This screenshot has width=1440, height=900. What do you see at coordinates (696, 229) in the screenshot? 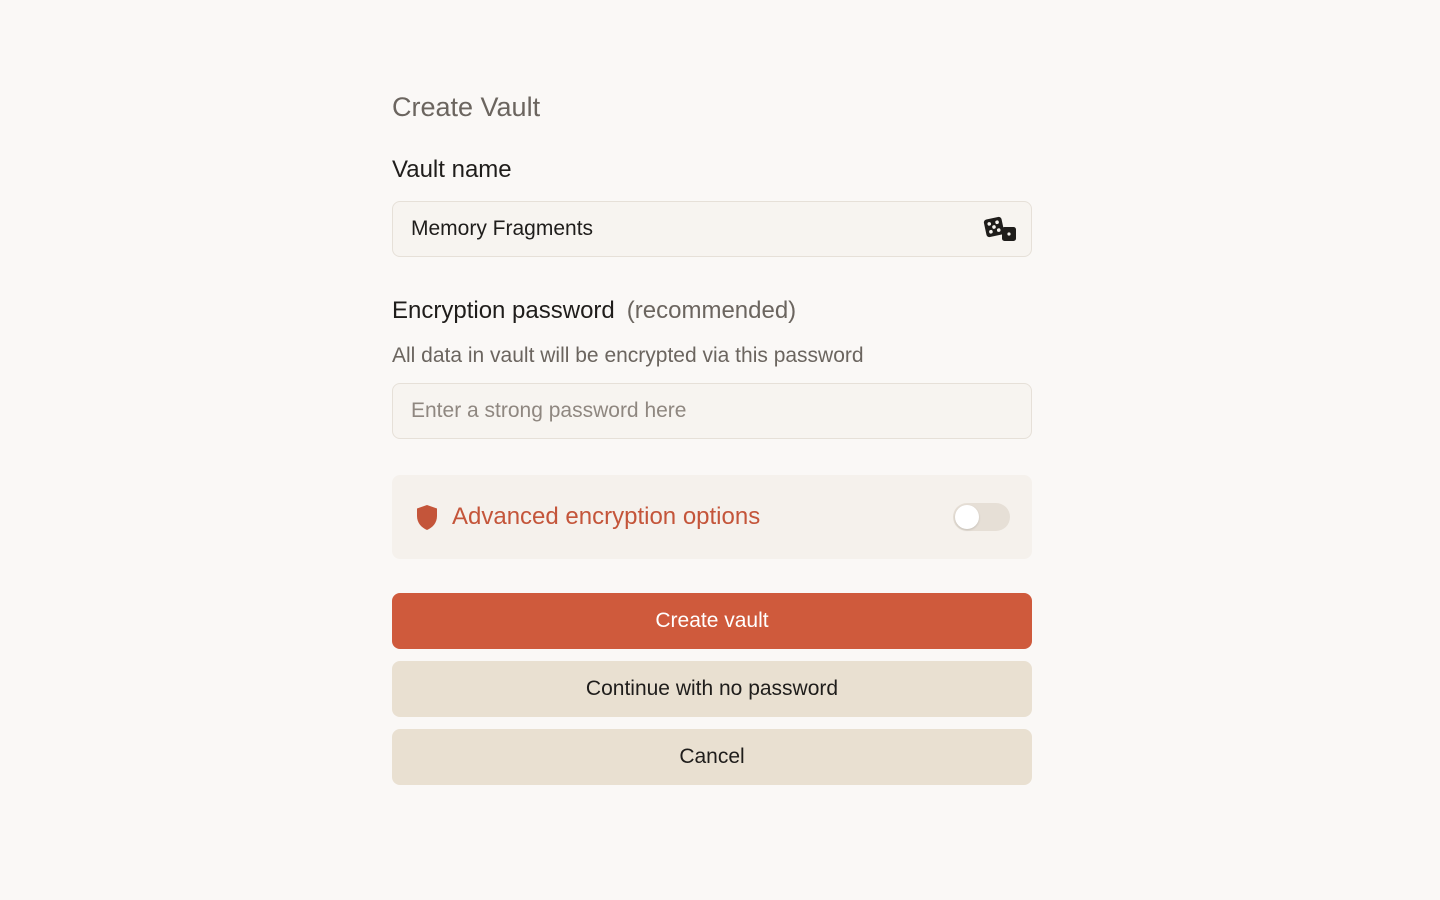
I see `vault-name-value: Memory Fragments` at bounding box center [696, 229].